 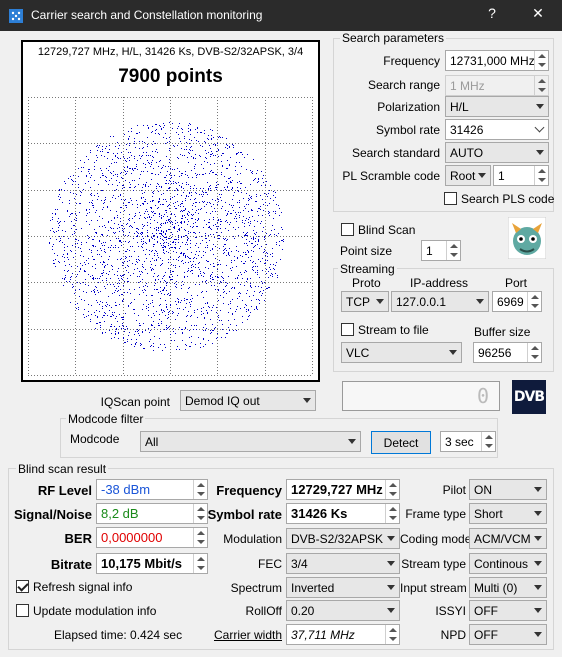 I want to click on blind-scan-checkbox, so click(x=347, y=229).